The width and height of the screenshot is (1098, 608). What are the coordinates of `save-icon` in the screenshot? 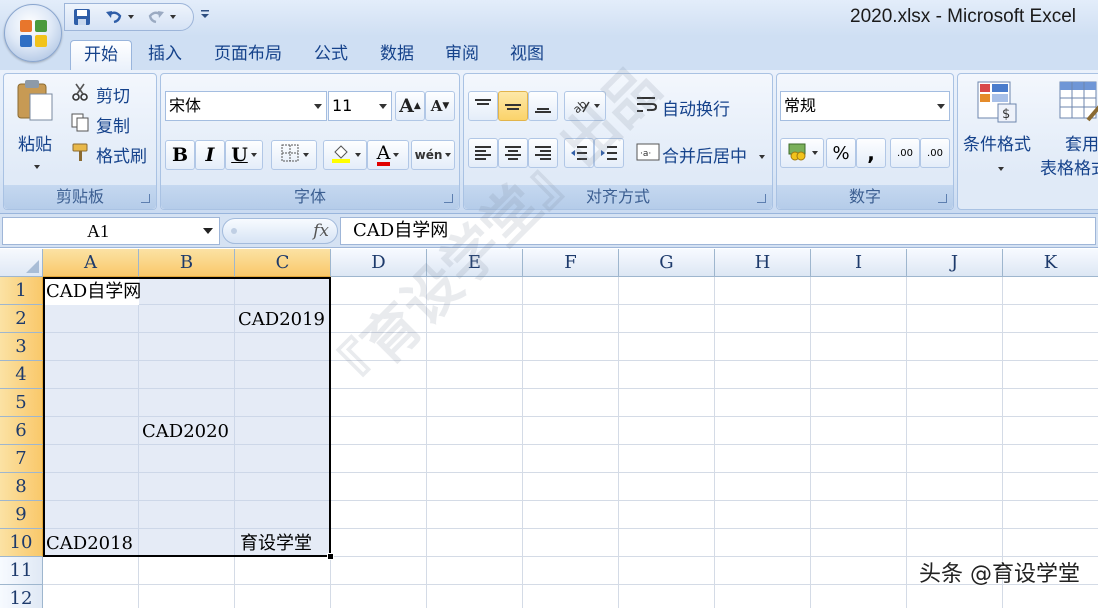 It's located at (82, 17).